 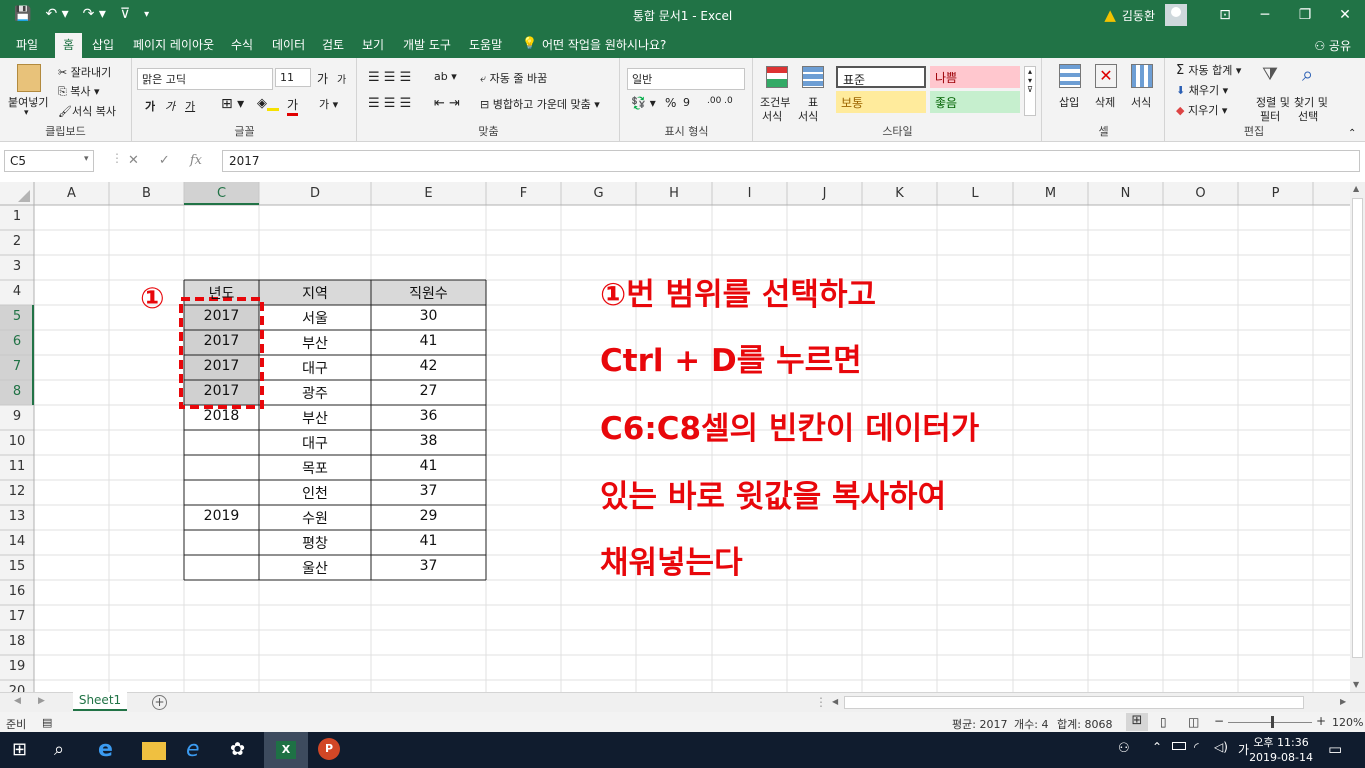 I want to click on column-header-k: K, so click(x=899, y=193).